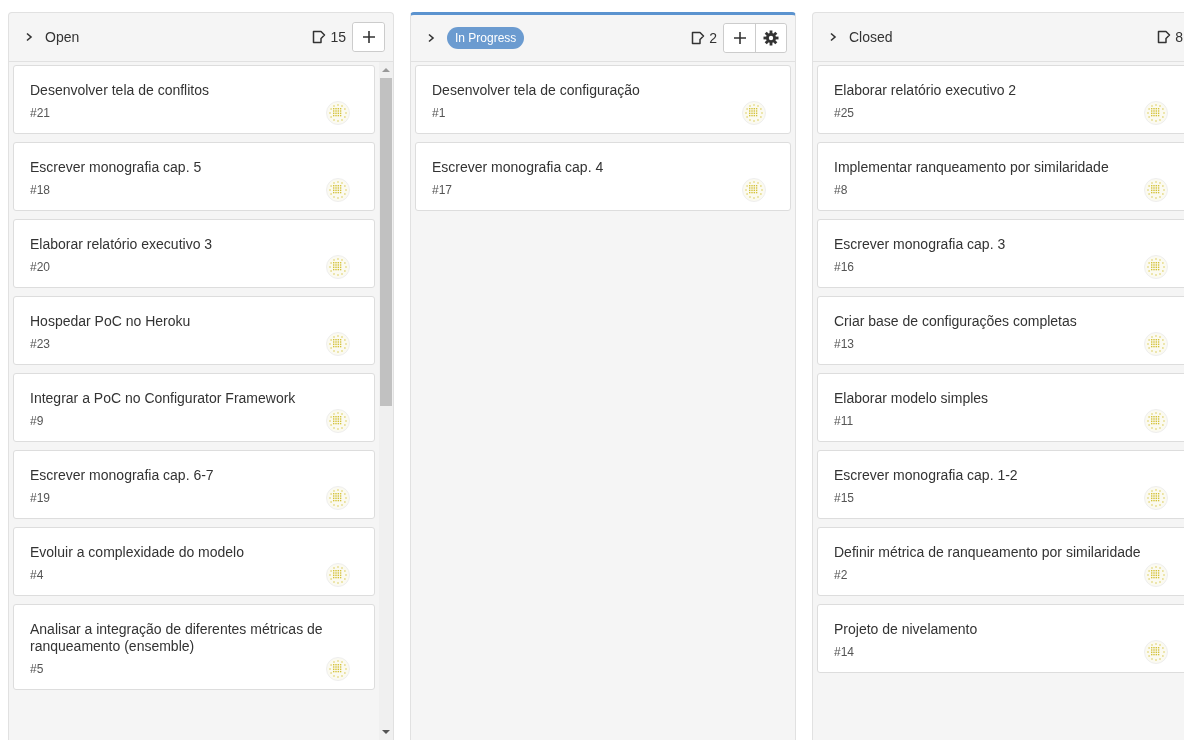  I want to click on card-title: Criar base de configurações completas, so click(956, 321).